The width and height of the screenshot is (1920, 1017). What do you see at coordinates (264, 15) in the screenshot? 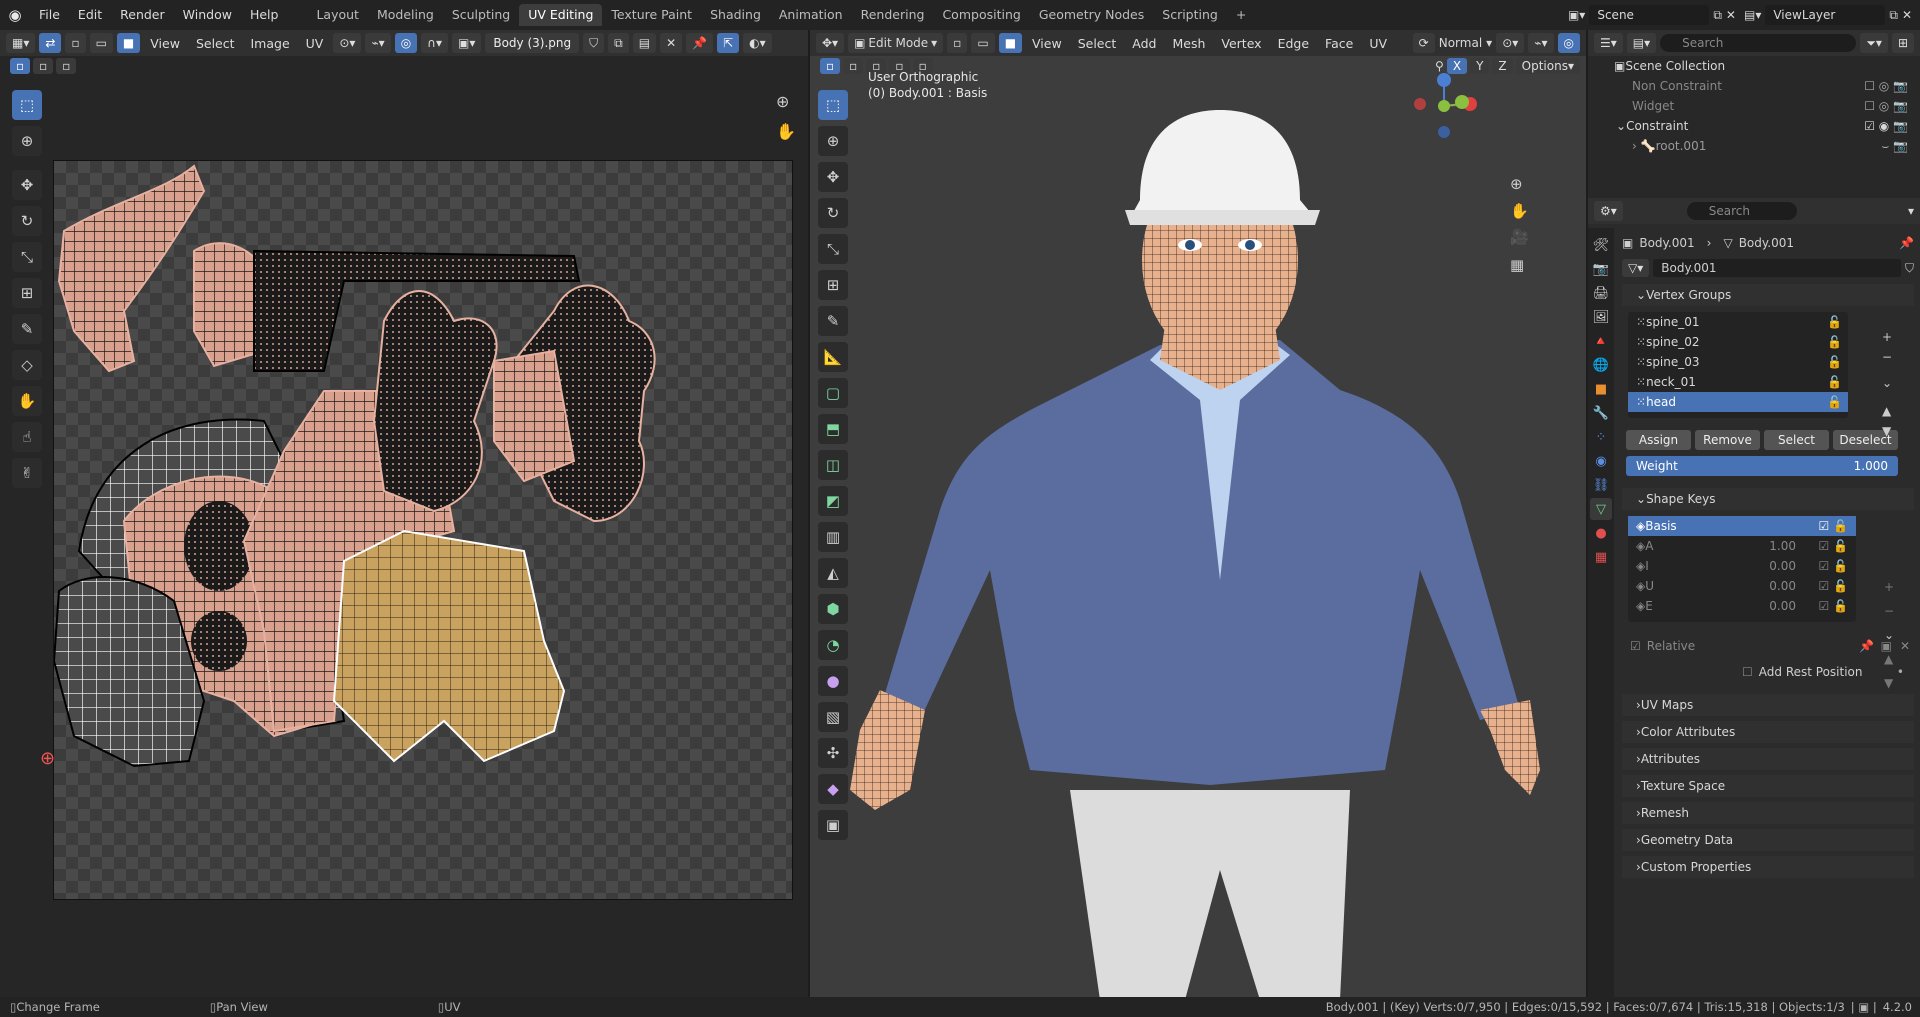
I see `menu-help: Help` at bounding box center [264, 15].